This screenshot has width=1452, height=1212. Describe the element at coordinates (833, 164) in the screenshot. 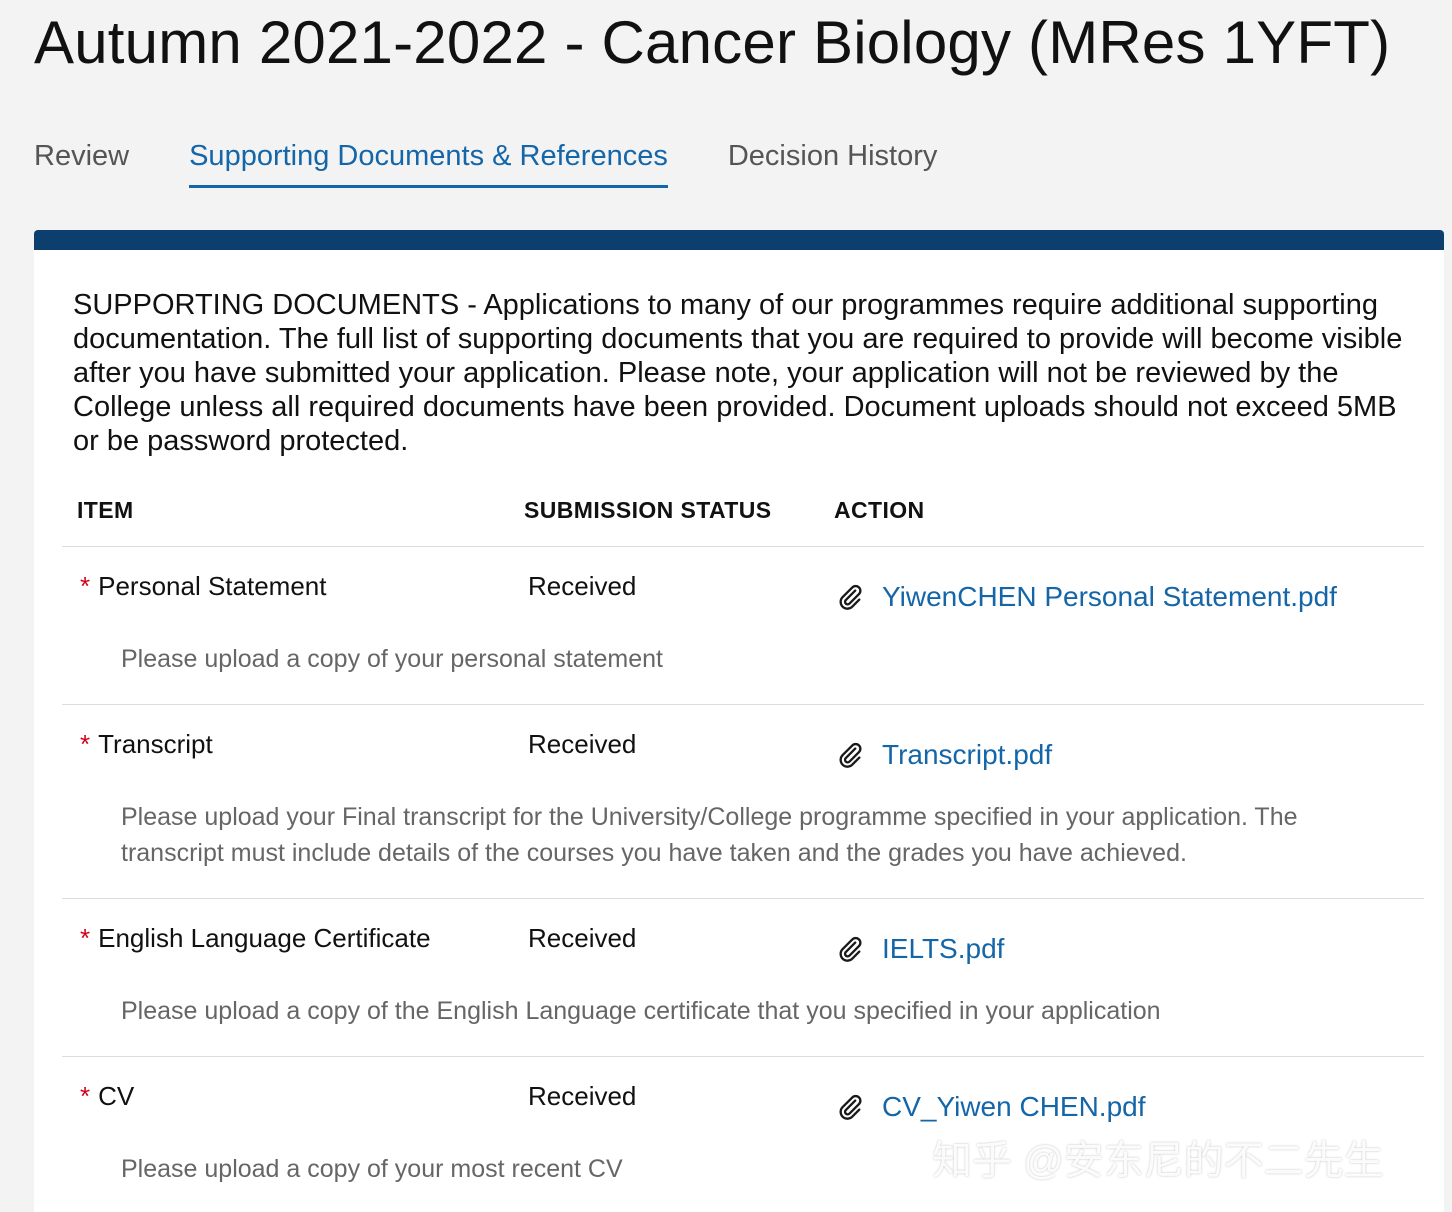

I see `tab-decision-history: Decision History` at that location.